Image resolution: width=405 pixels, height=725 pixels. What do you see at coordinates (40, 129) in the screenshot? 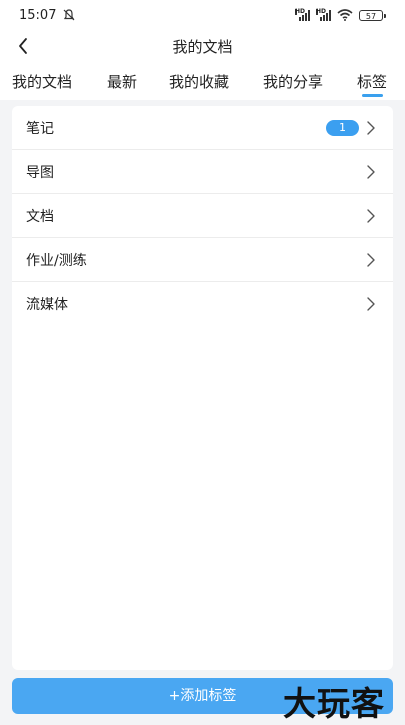
I see `tag-label: 笔记` at bounding box center [40, 129].